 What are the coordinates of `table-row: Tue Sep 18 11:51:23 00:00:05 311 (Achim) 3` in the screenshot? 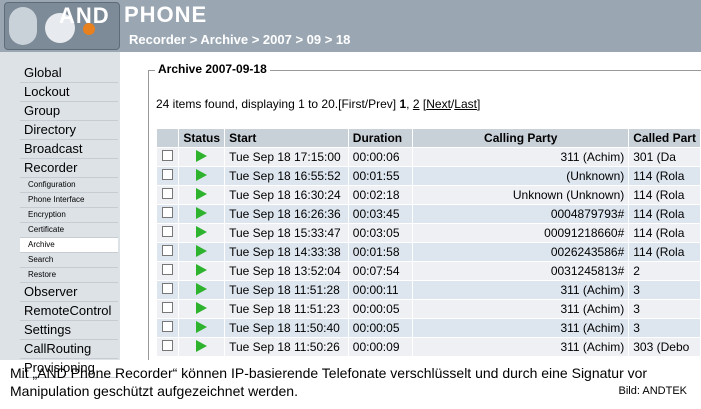 It's located at (428, 309).